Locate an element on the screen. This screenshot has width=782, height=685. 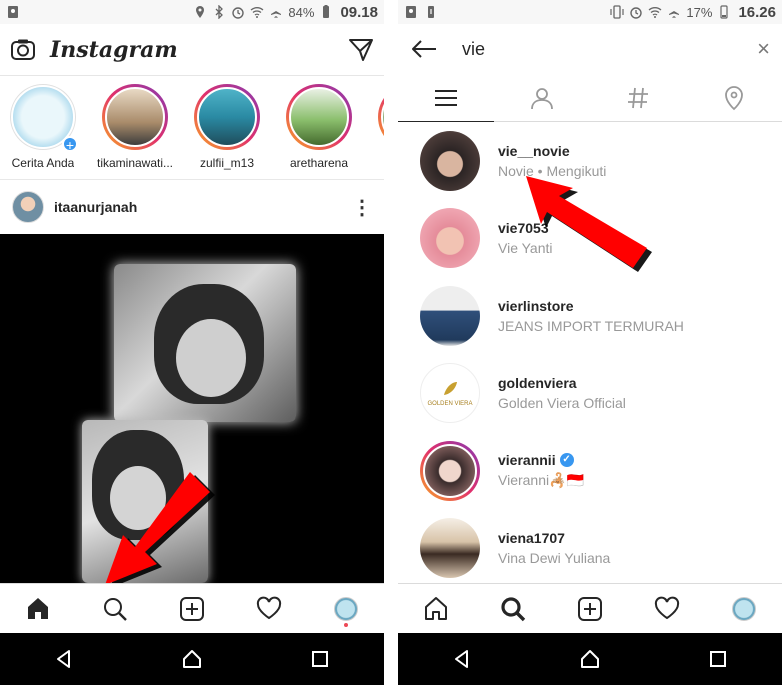
tab-top is located at coordinates (446, 98).